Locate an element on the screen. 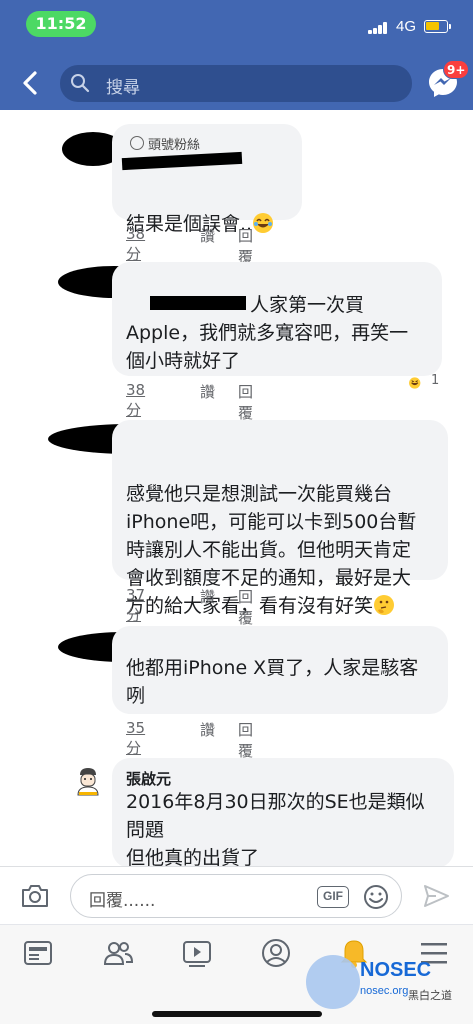 The height and width of the screenshot is (1024, 473). reply-input: 回覆...... GIF is located at coordinates (236, 896).